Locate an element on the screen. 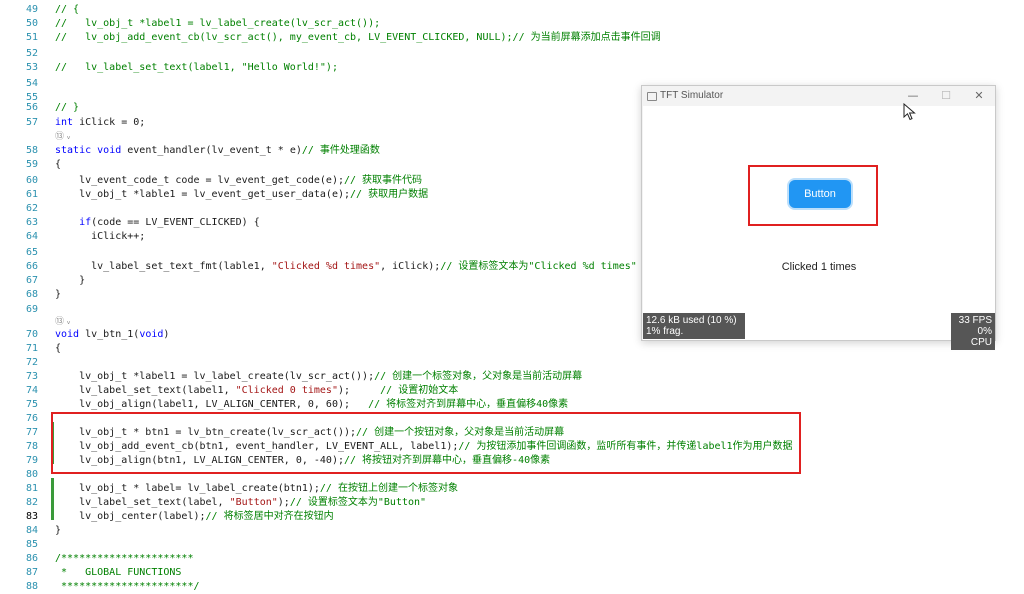 Image resolution: width=1024 pixels, height=594 pixels. code-token: } is located at coordinates (58, 294).